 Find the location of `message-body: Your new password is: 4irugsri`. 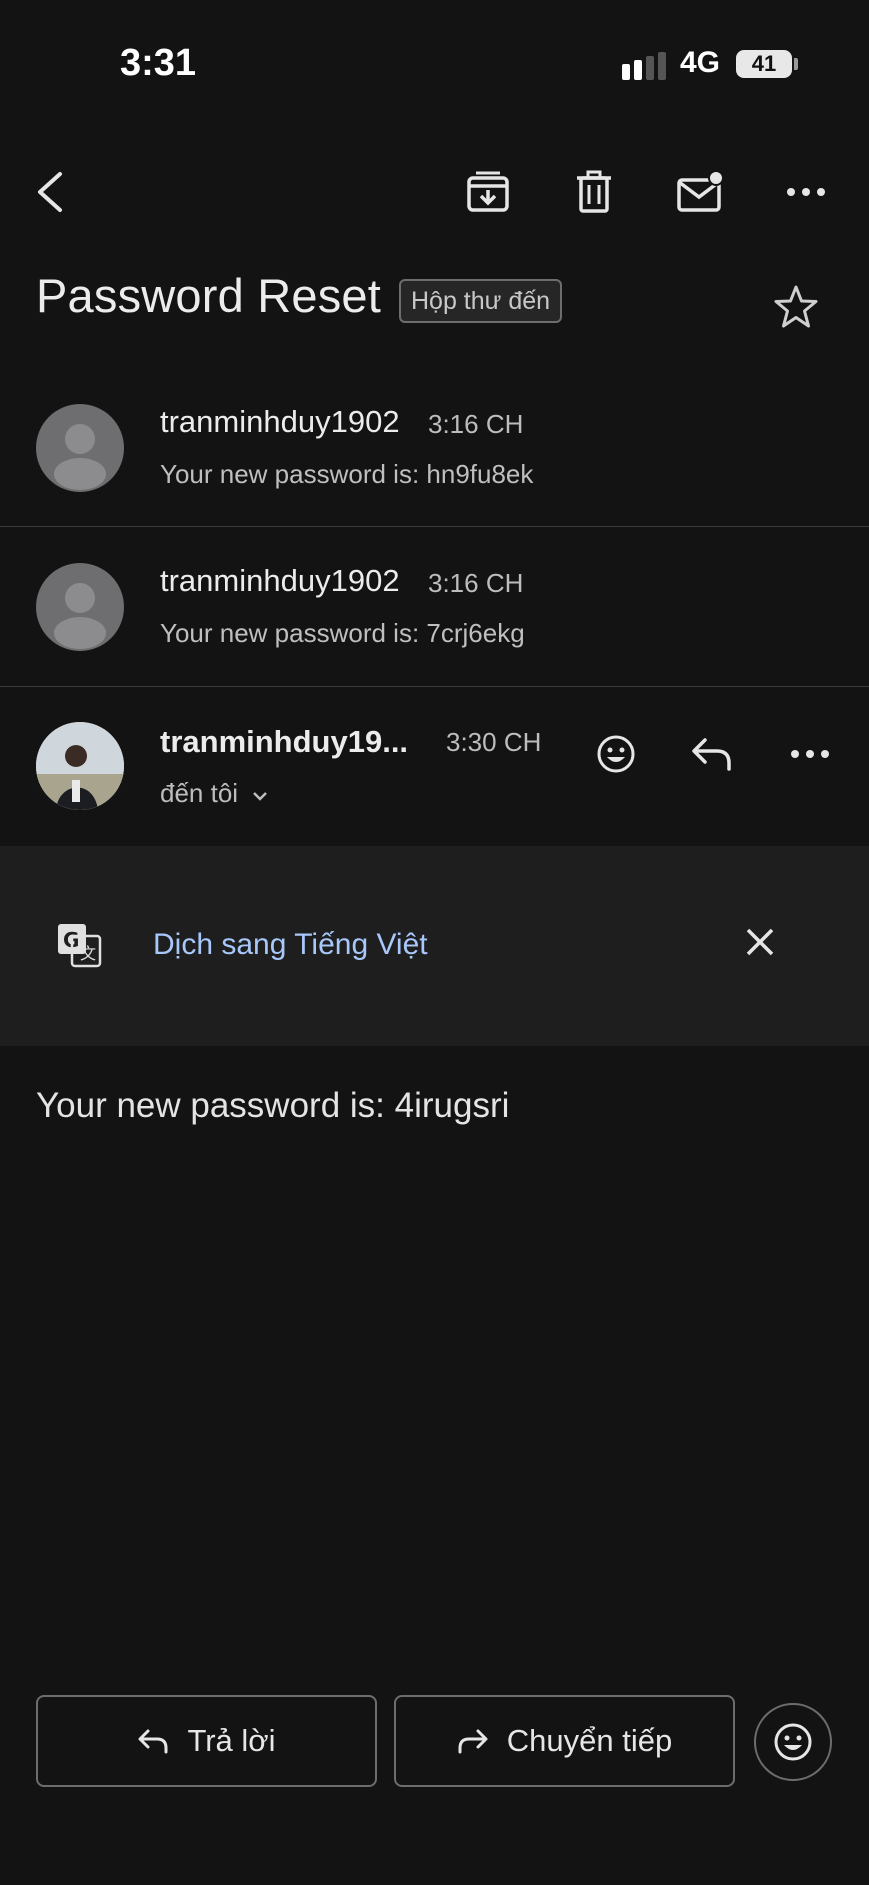

message-body: Your new password is: 4irugsri is located at coordinates (273, 1105).